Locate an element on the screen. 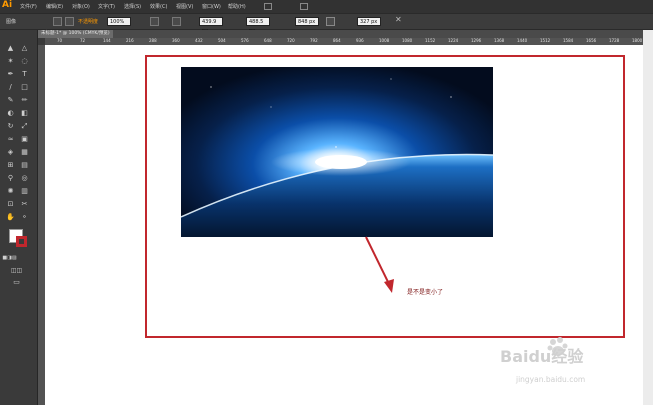 Image resolution: width=653 pixels, height=405 pixels. watermark-url: jingyan.baidu.com is located at coordinates (551, 379).